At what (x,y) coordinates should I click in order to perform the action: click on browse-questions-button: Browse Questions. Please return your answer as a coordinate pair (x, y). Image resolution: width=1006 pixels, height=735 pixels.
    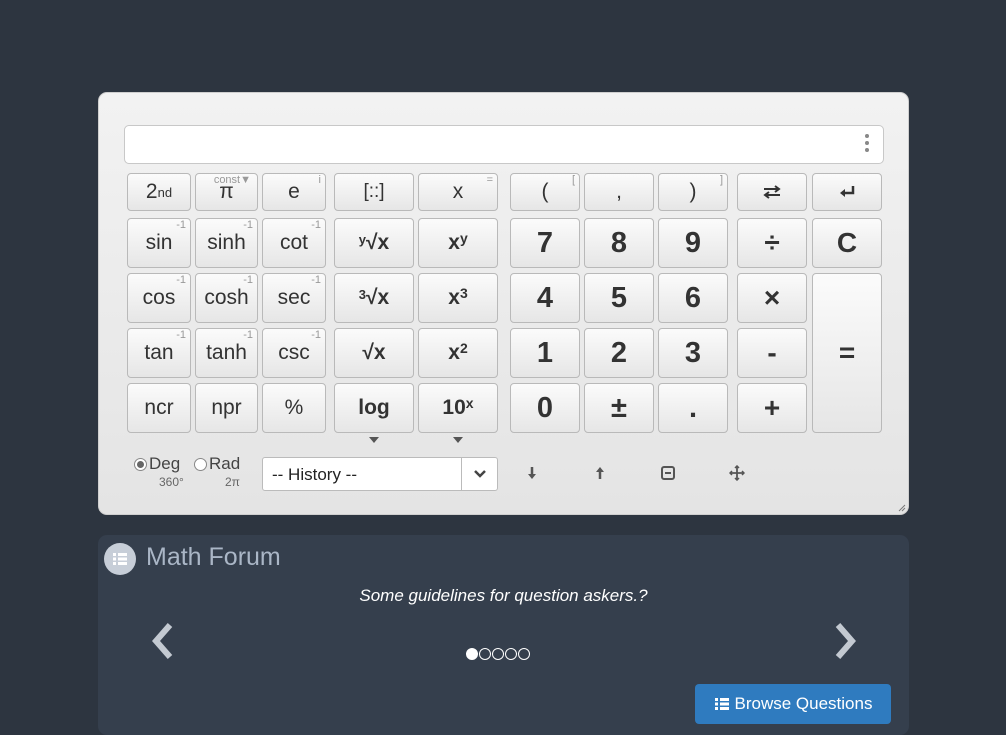
    Looking at the image, I should click on (793, 704).